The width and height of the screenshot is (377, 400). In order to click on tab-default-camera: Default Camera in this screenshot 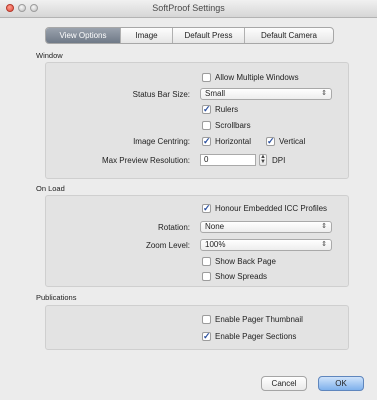, I will do `click(289, 35)`.